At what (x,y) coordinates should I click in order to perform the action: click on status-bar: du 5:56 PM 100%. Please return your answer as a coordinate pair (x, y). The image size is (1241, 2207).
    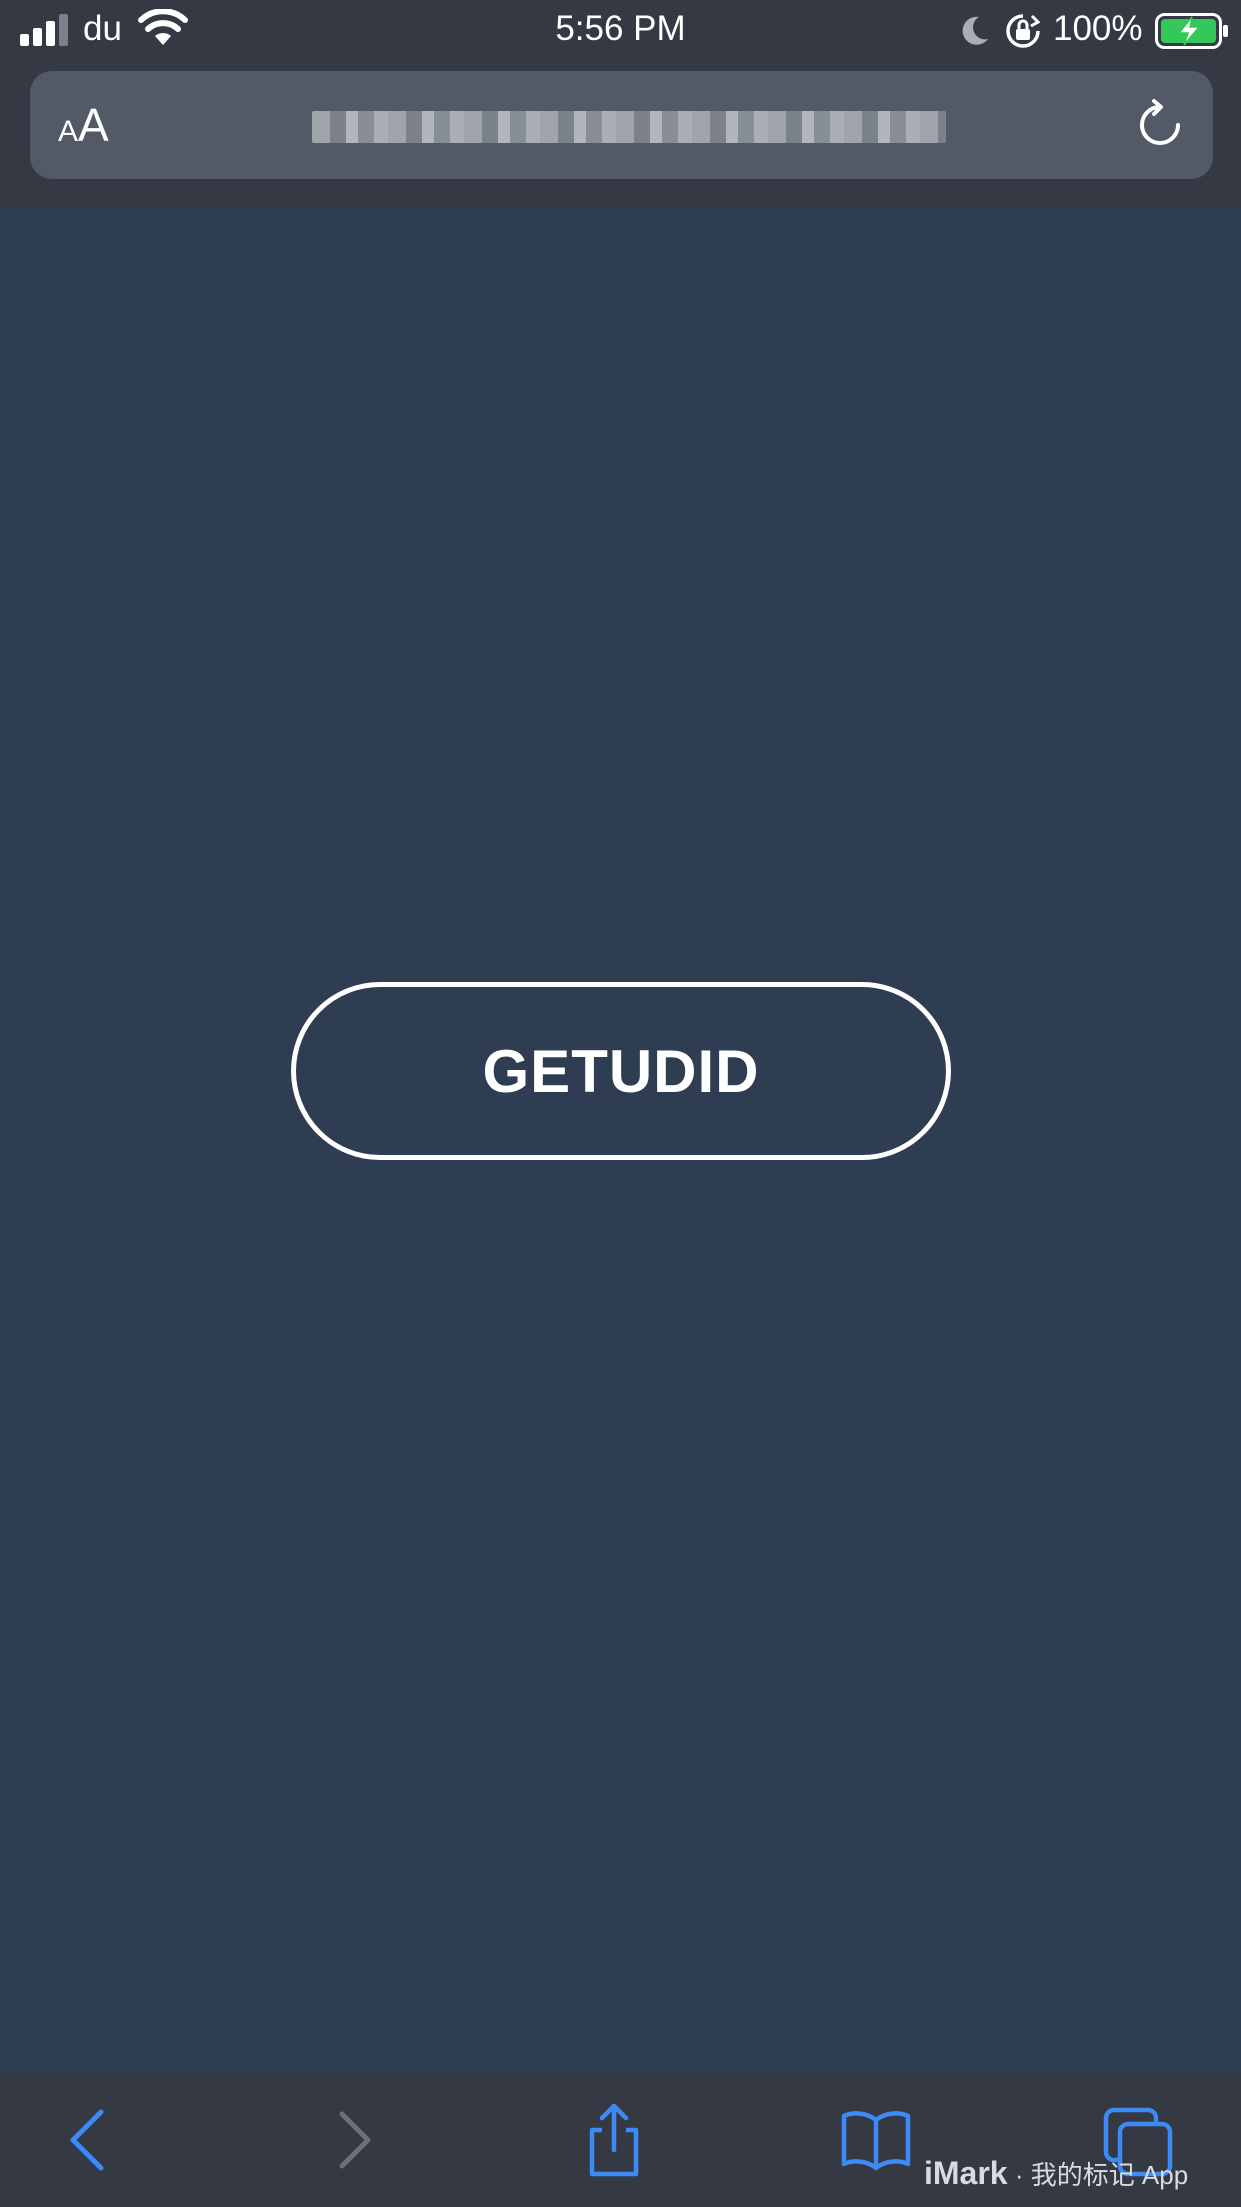
    Looking at the image, I should click on (620, 31).